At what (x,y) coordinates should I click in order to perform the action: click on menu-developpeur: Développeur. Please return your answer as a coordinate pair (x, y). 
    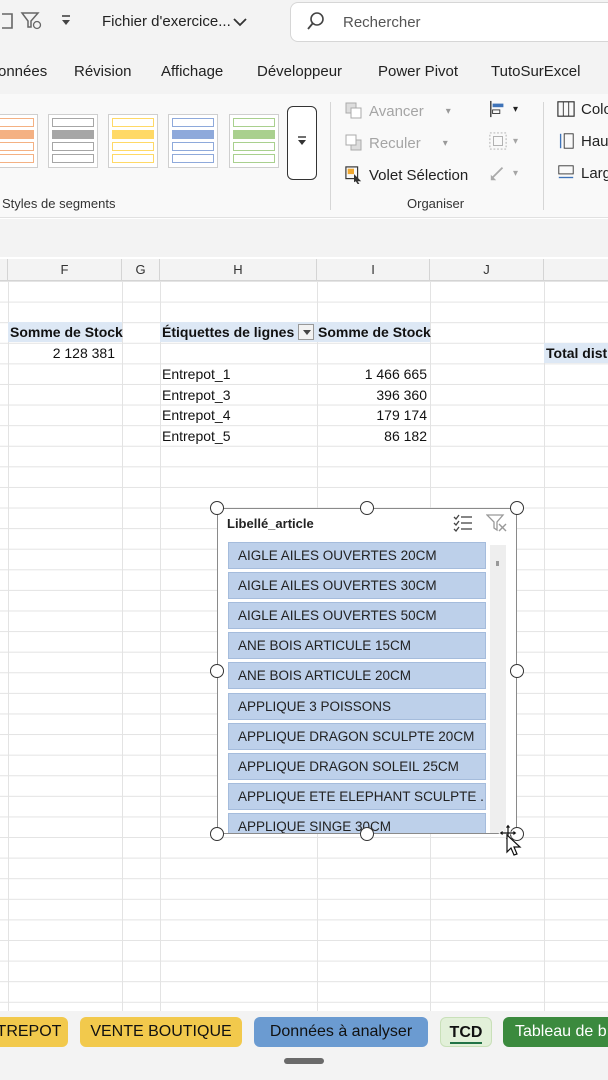
    Looking at the image, I should click on (299, 71).